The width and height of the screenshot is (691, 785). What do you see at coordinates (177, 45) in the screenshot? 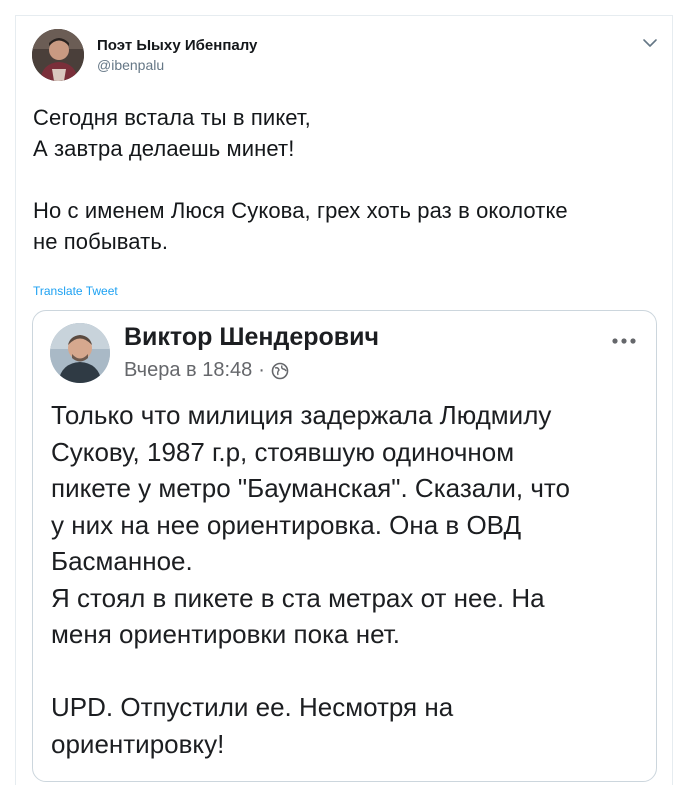
I see `author-display-name: Поэт Ыыху Ибенпалу` at bounding box center [177, 45].